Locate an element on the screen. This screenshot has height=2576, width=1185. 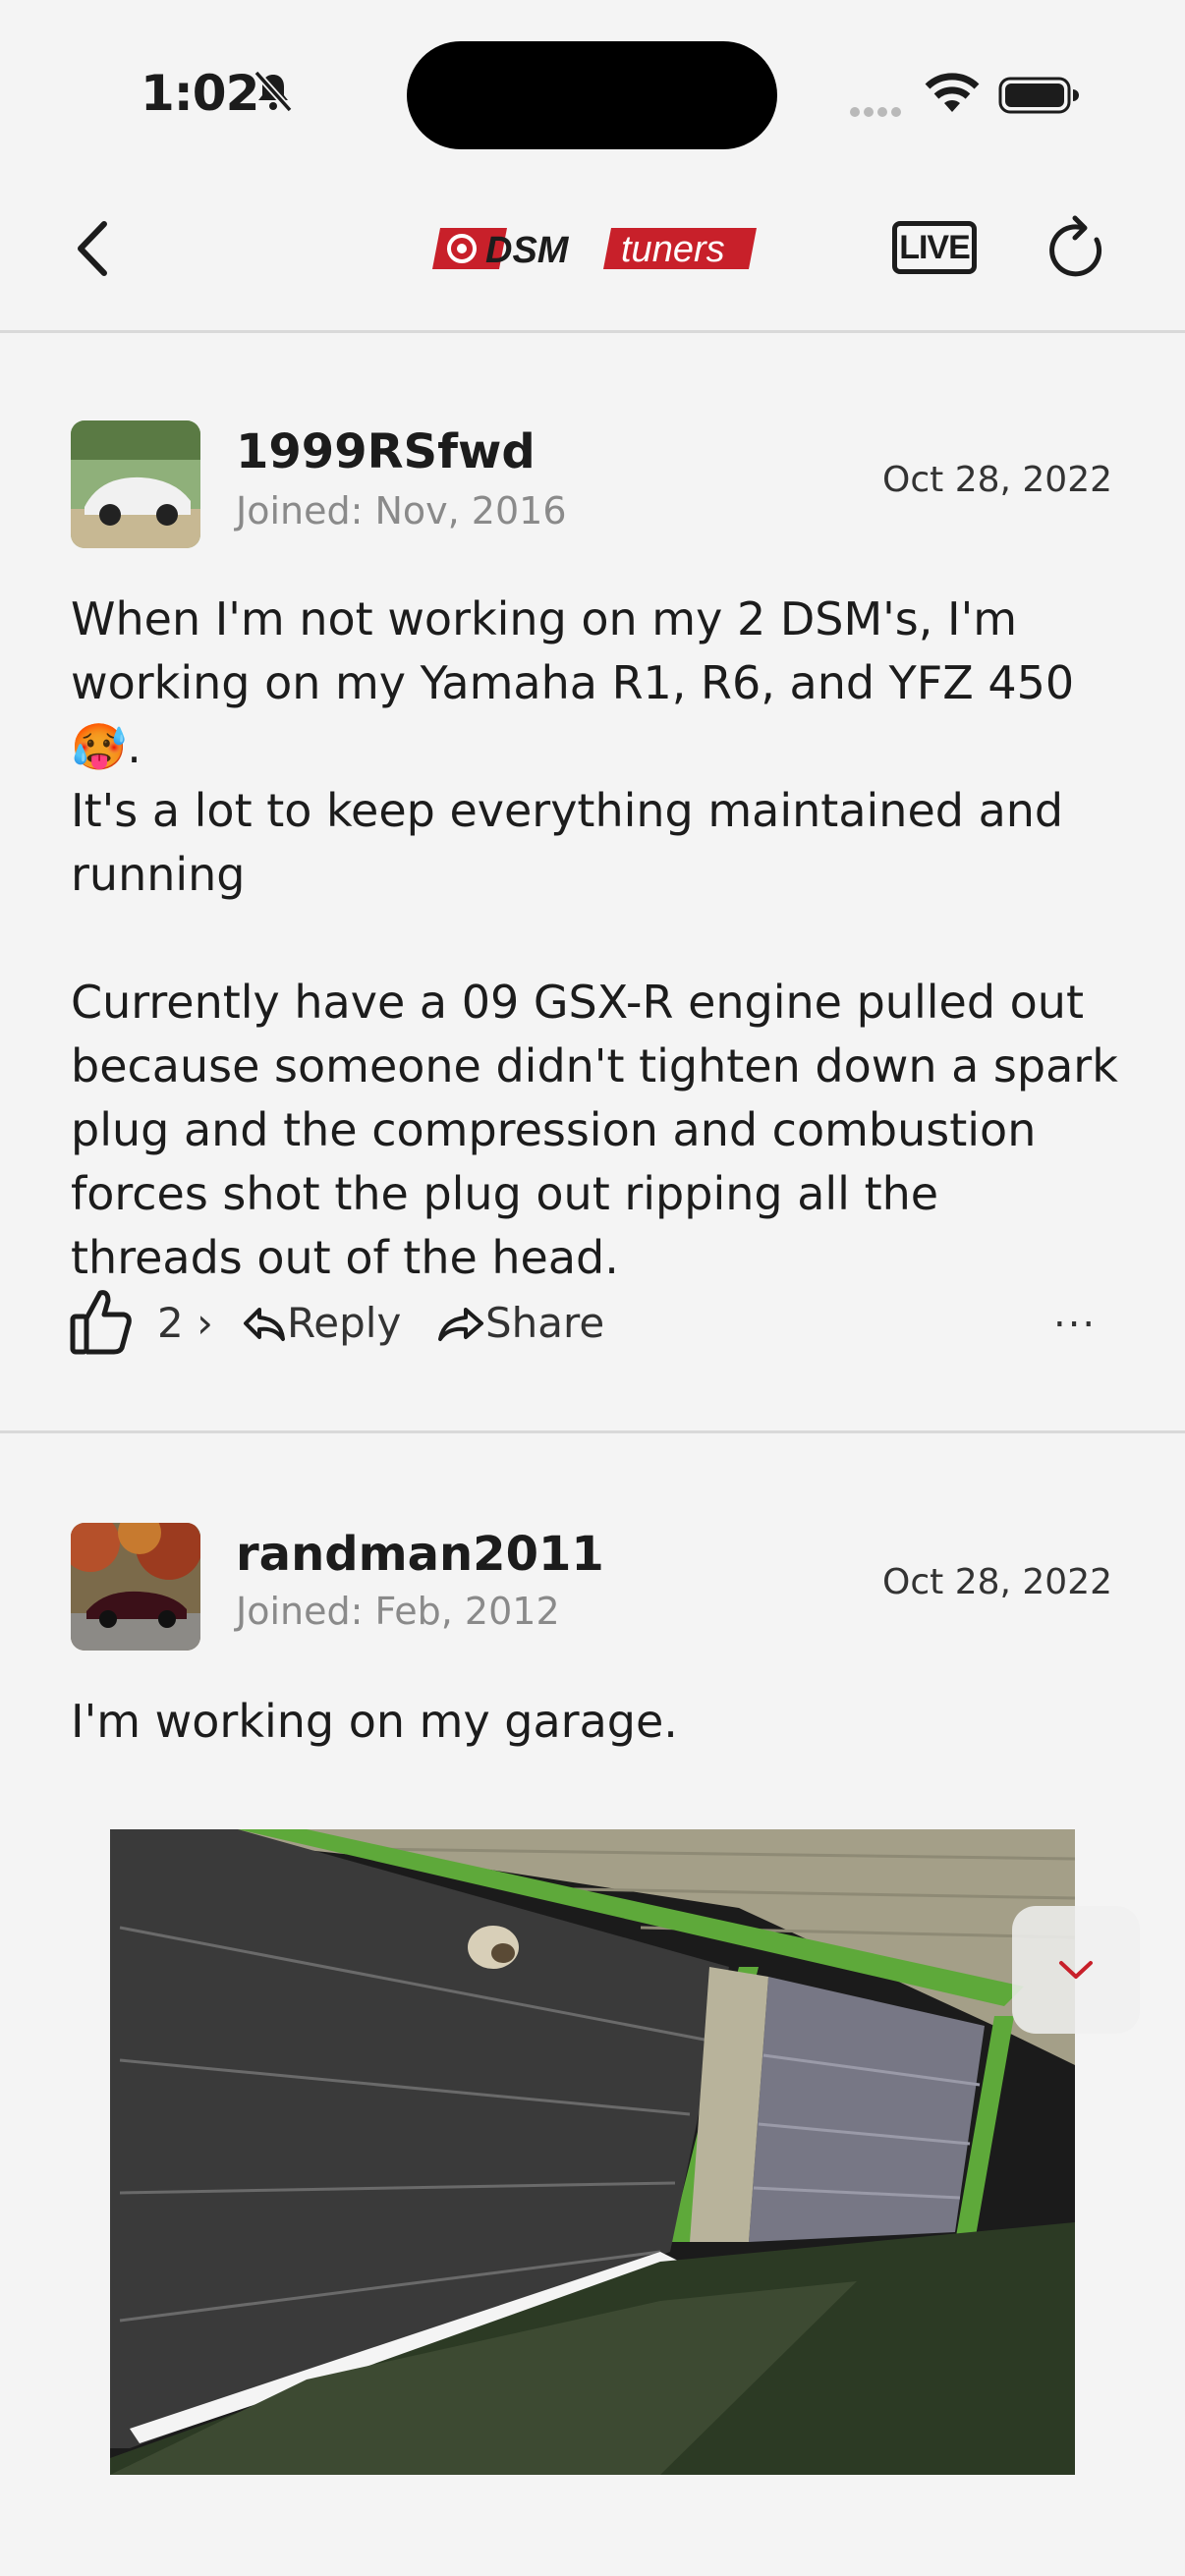
post-paragraph: I'm working on my garage. is located at coordinates (375, 1721).